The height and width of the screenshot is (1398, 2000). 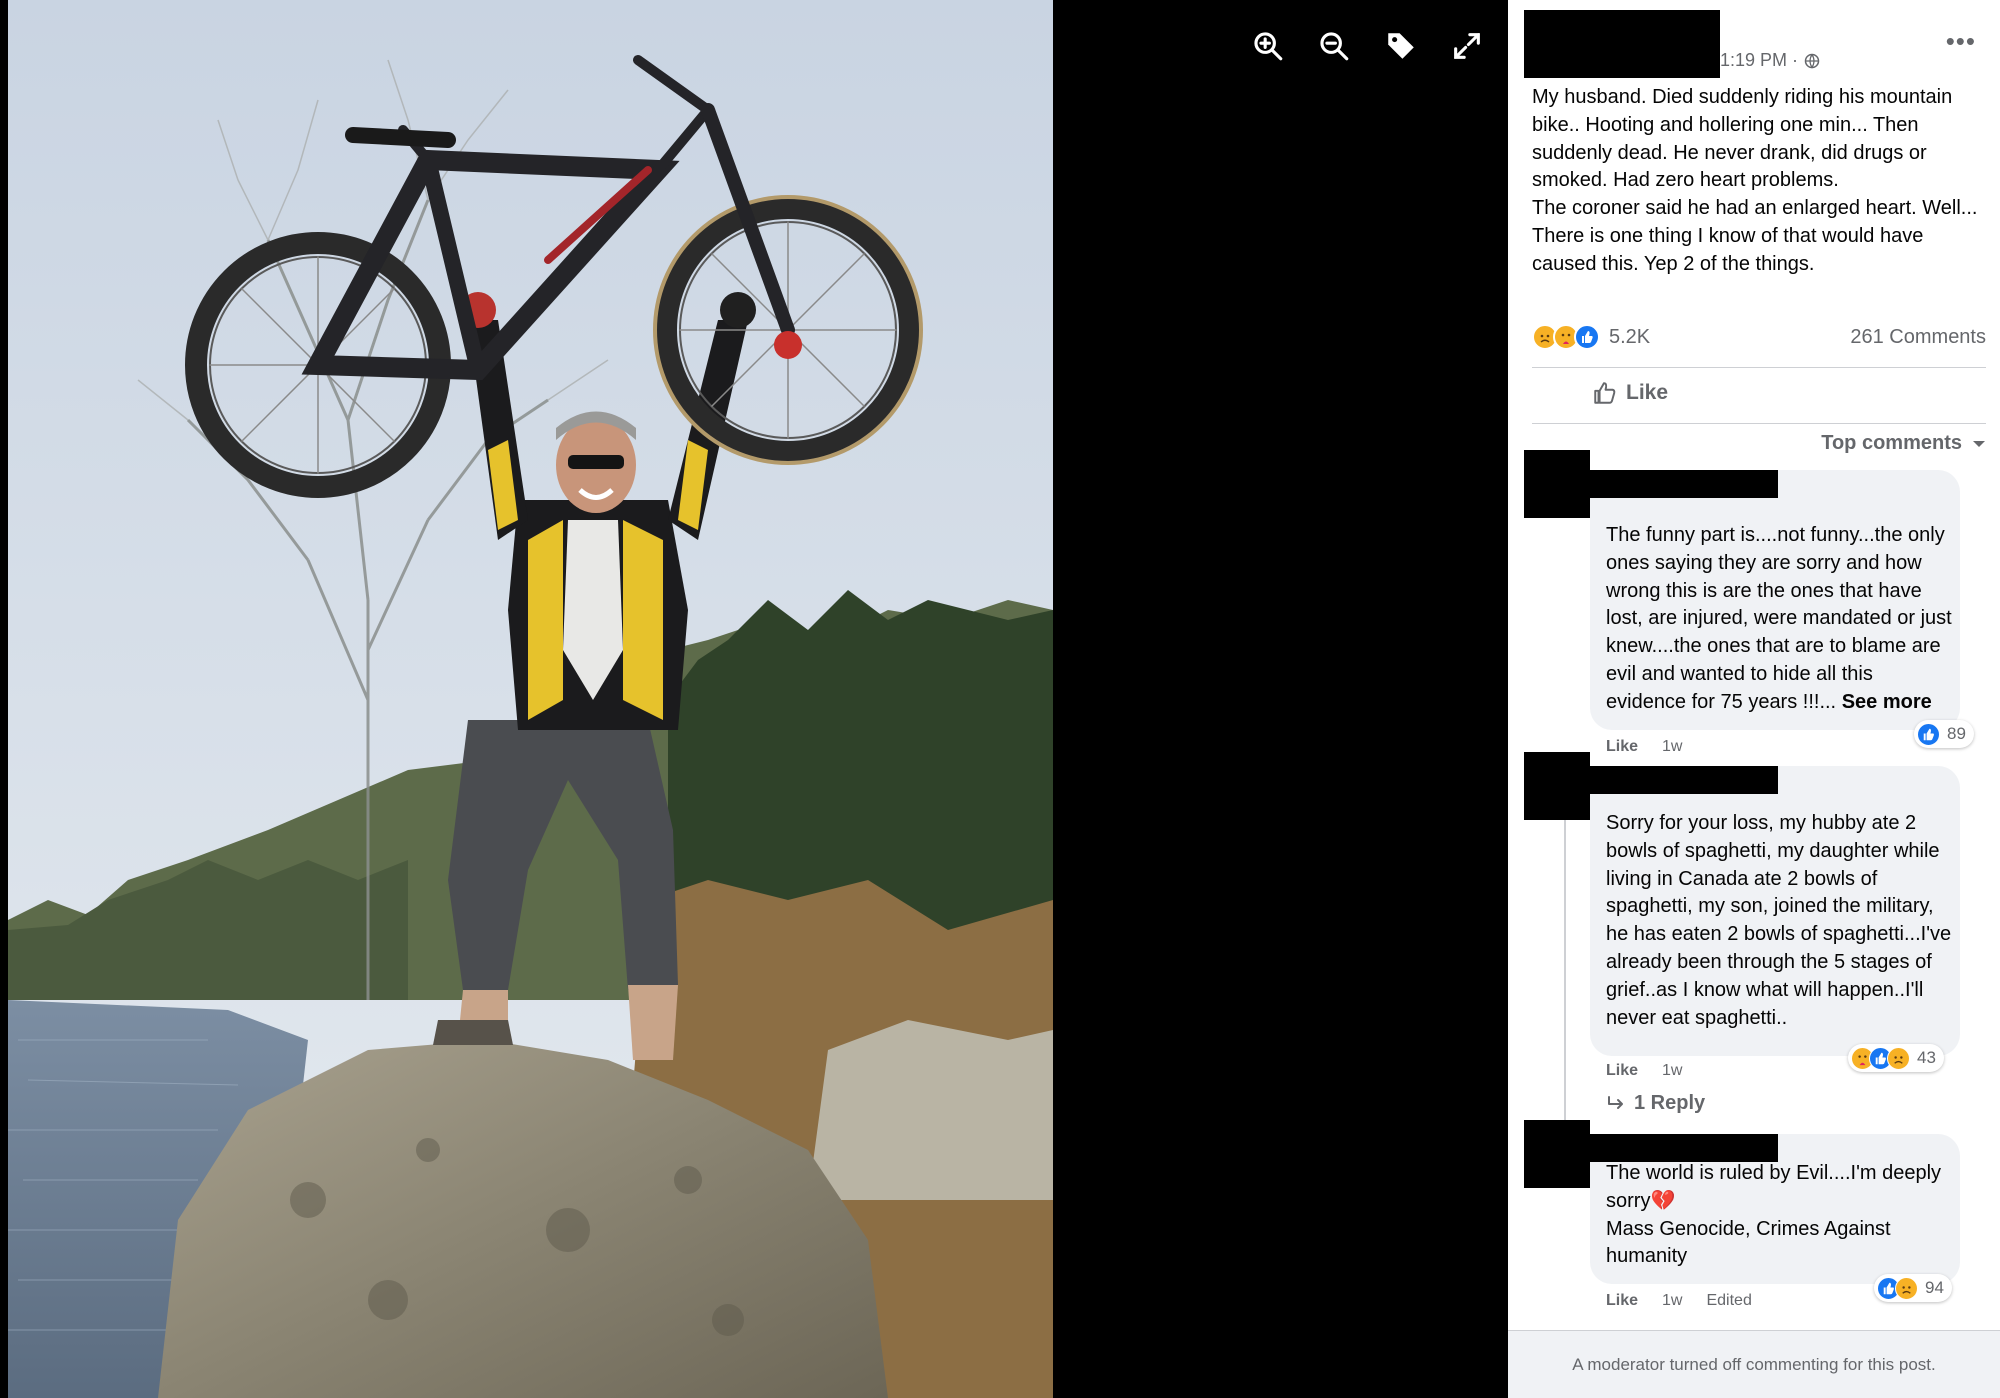 I want to click on see-more-link: See more, so click(x=1887, y=702).